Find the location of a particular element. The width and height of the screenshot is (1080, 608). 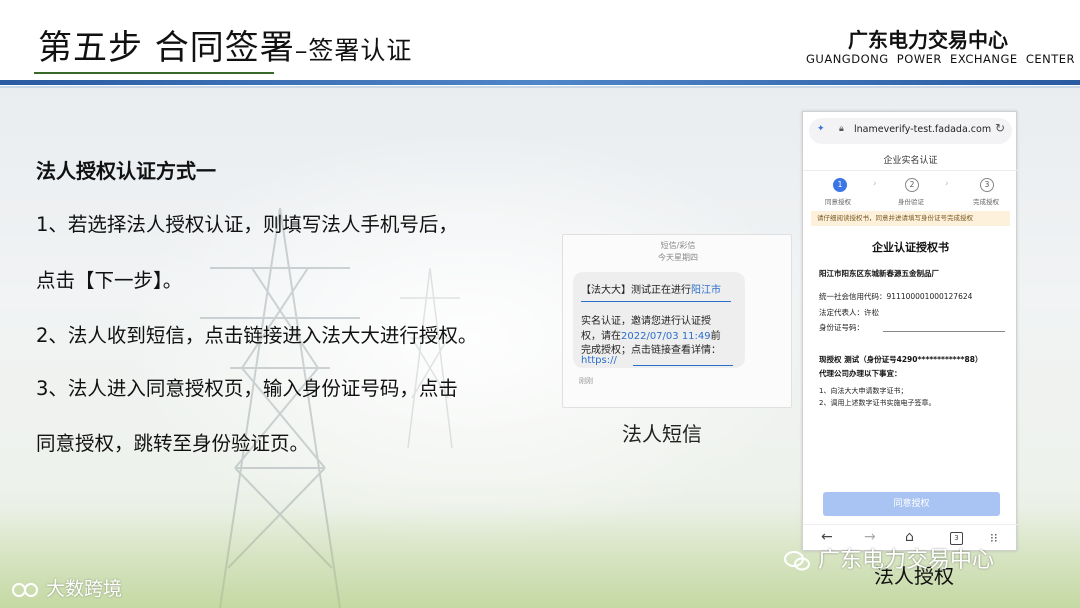

step-3-circle: 3 is located at coordinates (987, 185).